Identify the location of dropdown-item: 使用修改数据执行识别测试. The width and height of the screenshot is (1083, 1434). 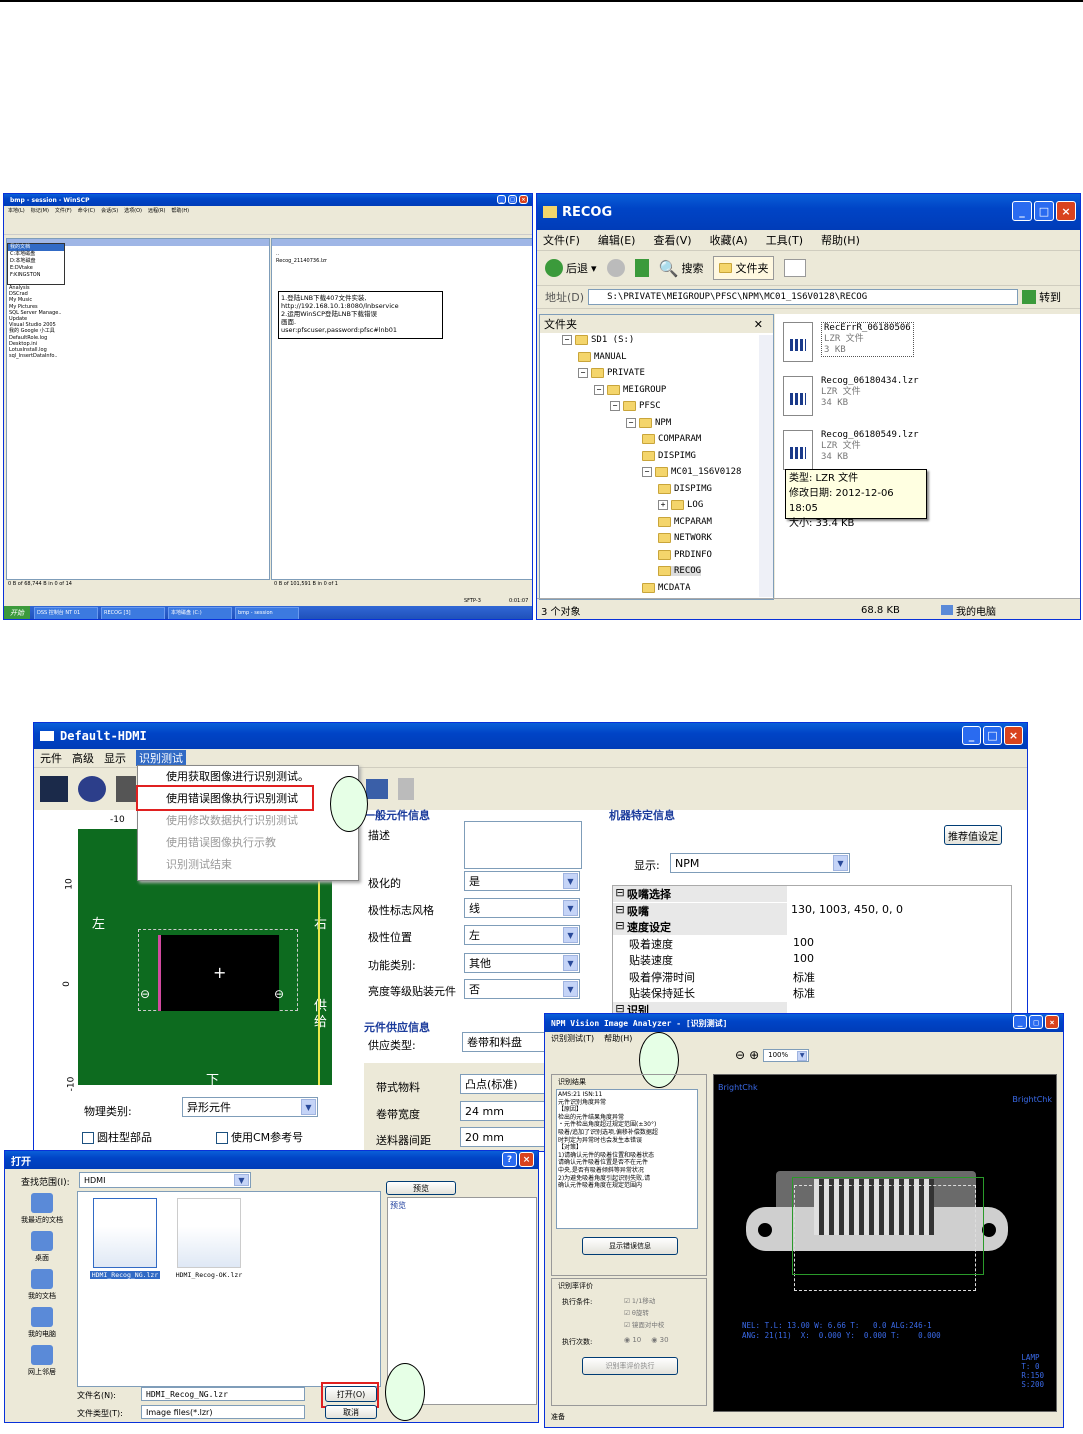
(248, 821).